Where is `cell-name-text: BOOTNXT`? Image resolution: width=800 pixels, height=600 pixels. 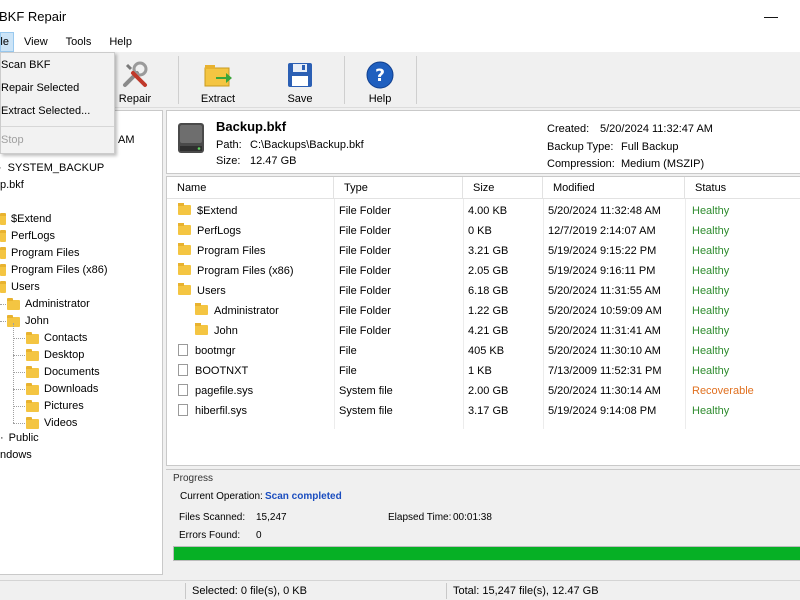 cell-name-text: BOOTNXT is located at coordinates (222, 371).